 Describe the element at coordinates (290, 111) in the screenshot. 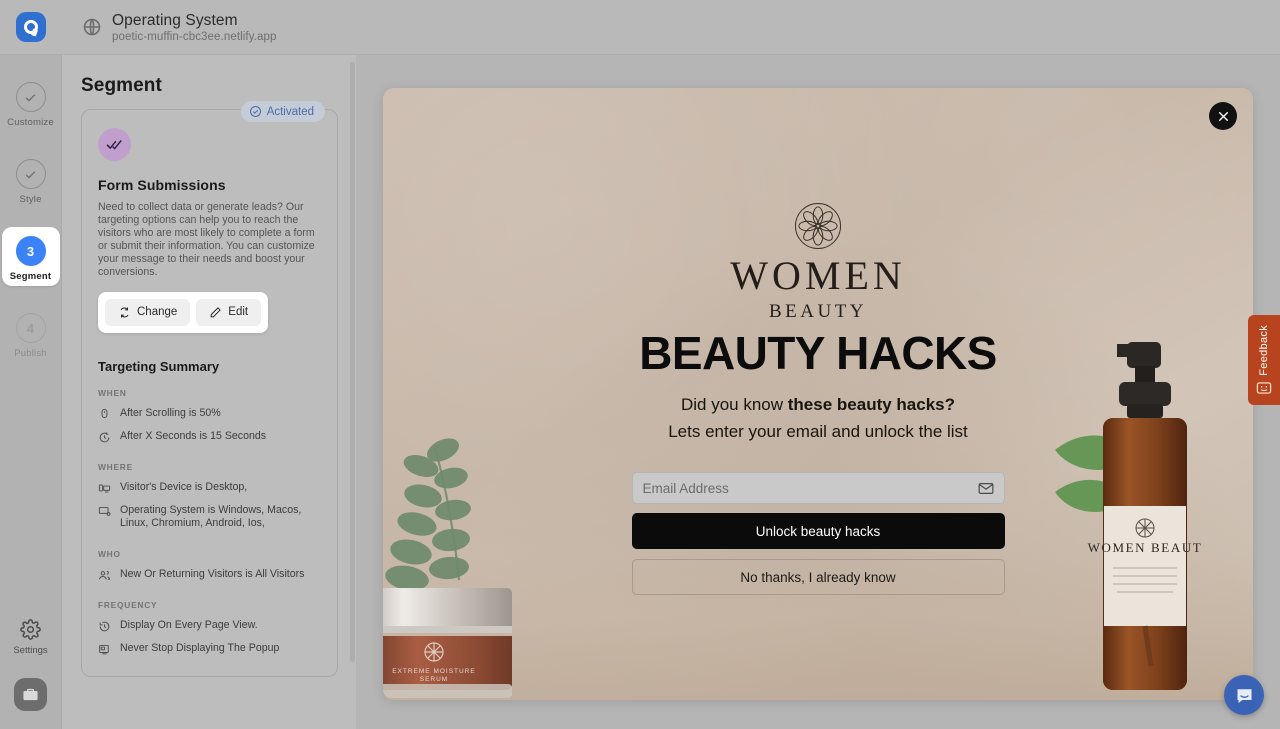

I see `status-badge-label: Activated` at that location.